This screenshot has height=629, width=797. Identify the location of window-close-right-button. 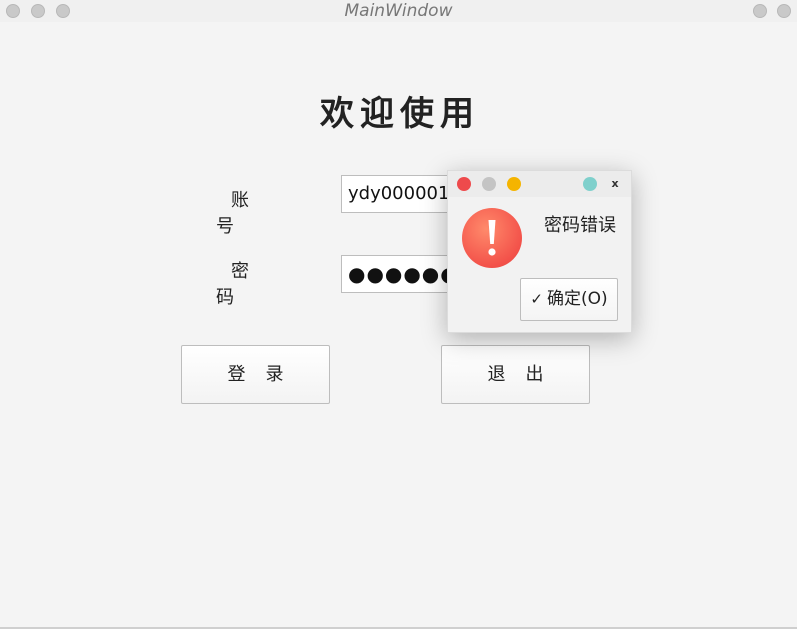
(784, 11).